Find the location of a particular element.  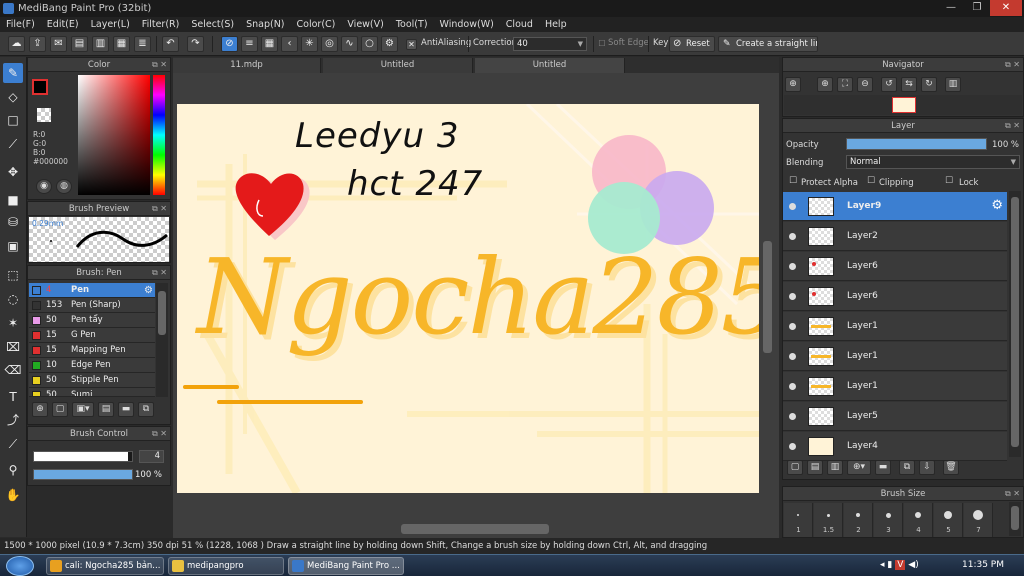

share-icon: ⇪ is located at coordinates (37, 44).